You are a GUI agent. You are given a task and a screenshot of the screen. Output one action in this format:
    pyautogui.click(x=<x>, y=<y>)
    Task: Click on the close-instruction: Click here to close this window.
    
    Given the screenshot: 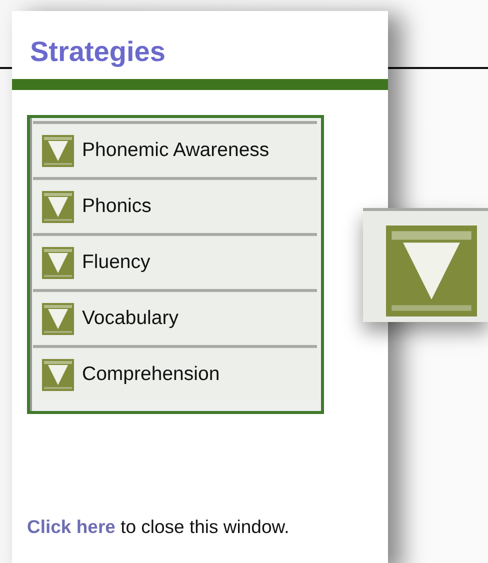 What is the action you would take?
    pyautogui.click(x=158, y=527)
    